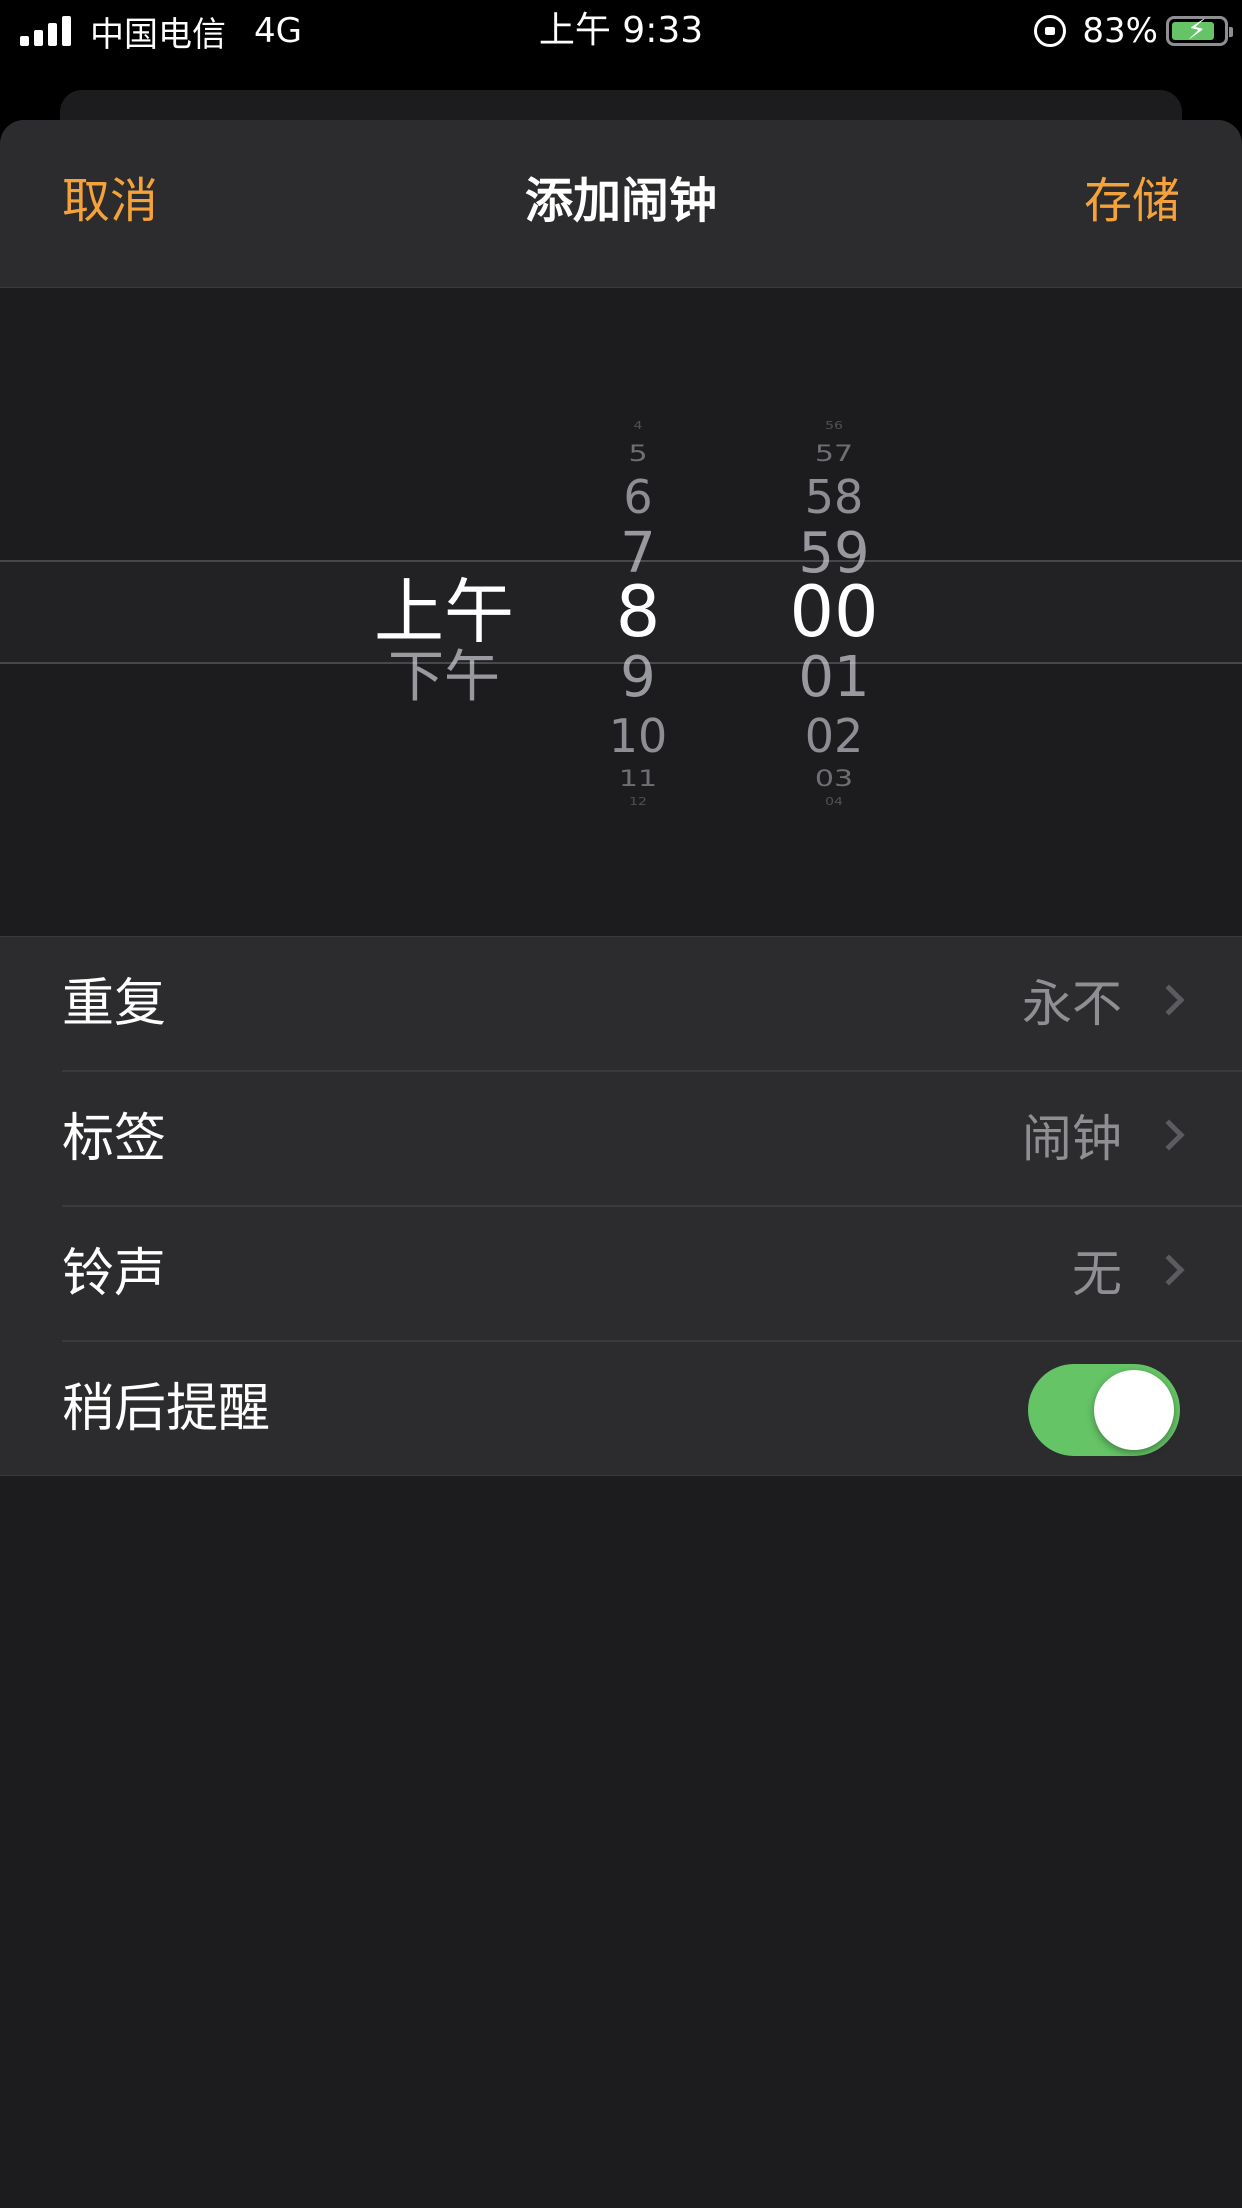 Image resolution: width=1242 pixels, height=2208 pixels. I want to click on sound-row: 铃声 无, so click(621, 1274).